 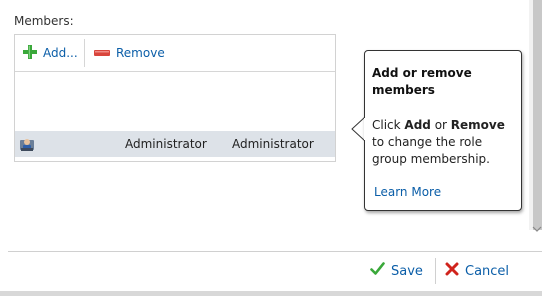 What do you see at coordinates (422, 81) in the screenshot?
I see `callout-title: Add or remove members` at bounding box center [422, 81].